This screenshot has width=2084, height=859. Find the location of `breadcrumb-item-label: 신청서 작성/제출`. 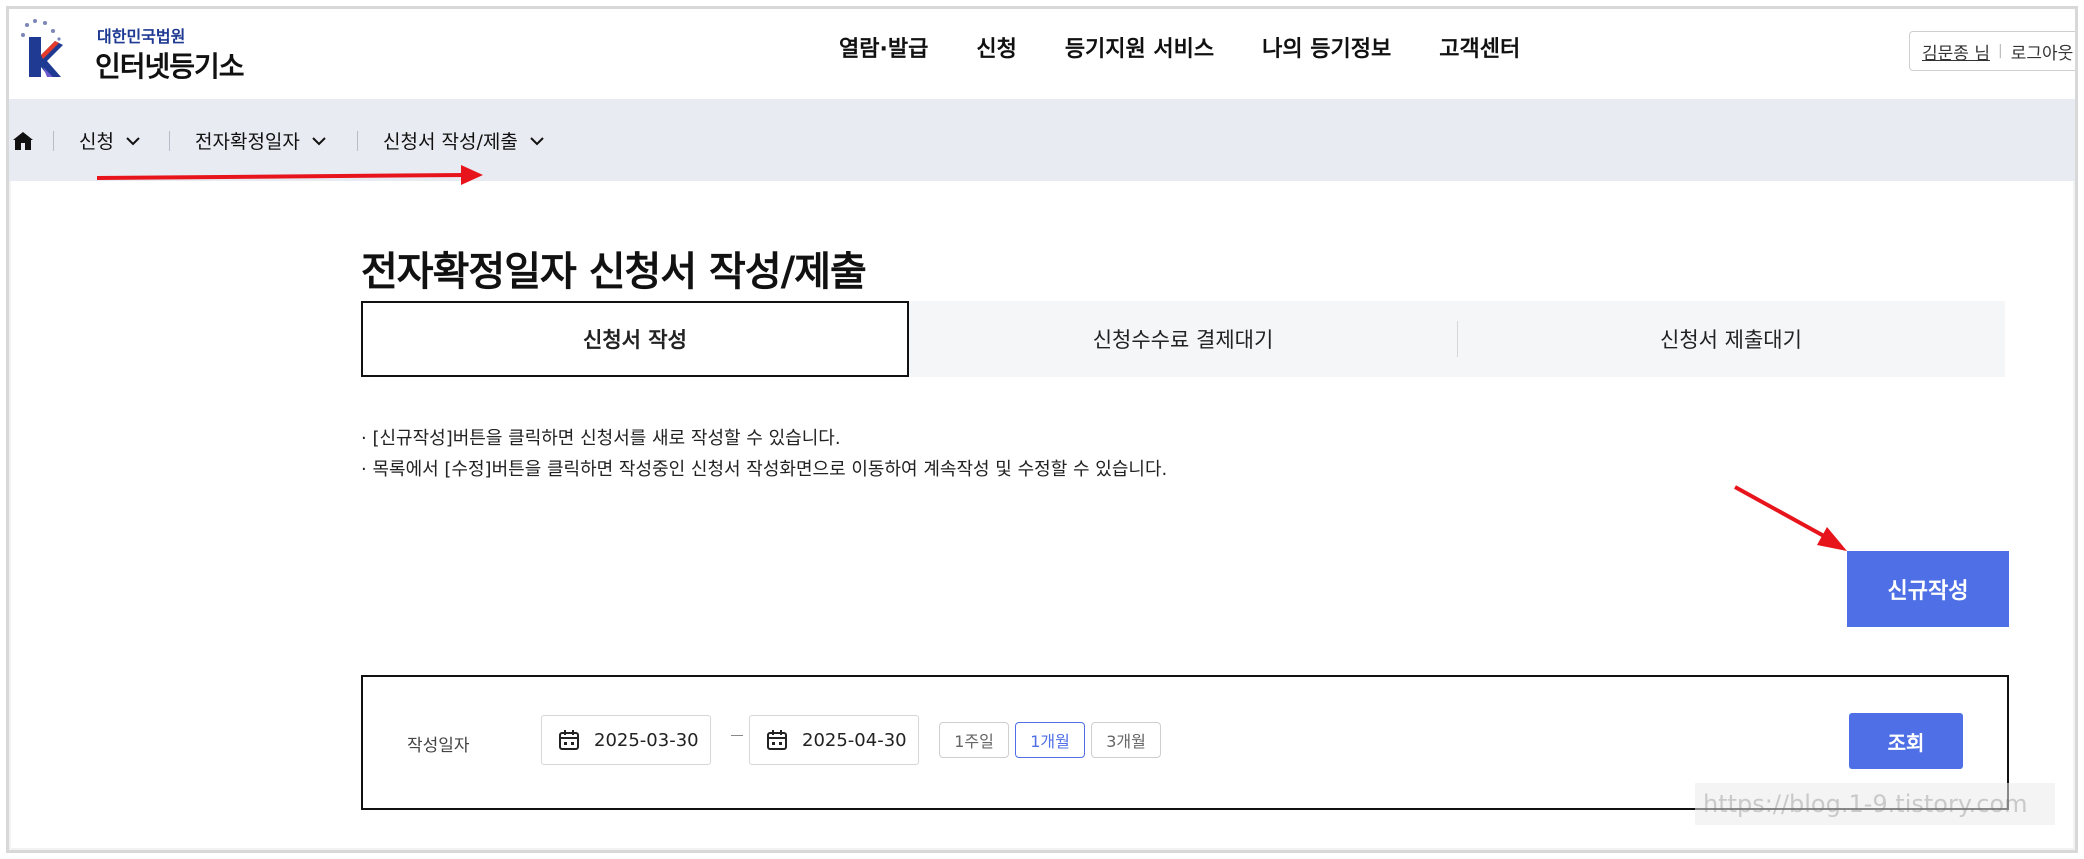

breadcrumb-item-label: 신청서 작성/제출 is located at coordinates (450, 142).